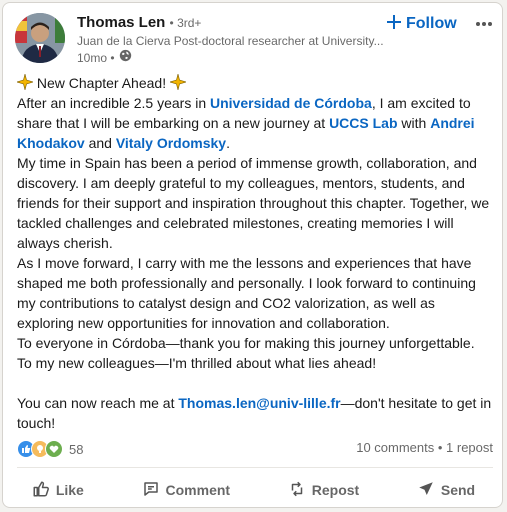 The width and height of the screenshot is (507, 512). I want to click on follow-button: Follow, so click(422, 24).